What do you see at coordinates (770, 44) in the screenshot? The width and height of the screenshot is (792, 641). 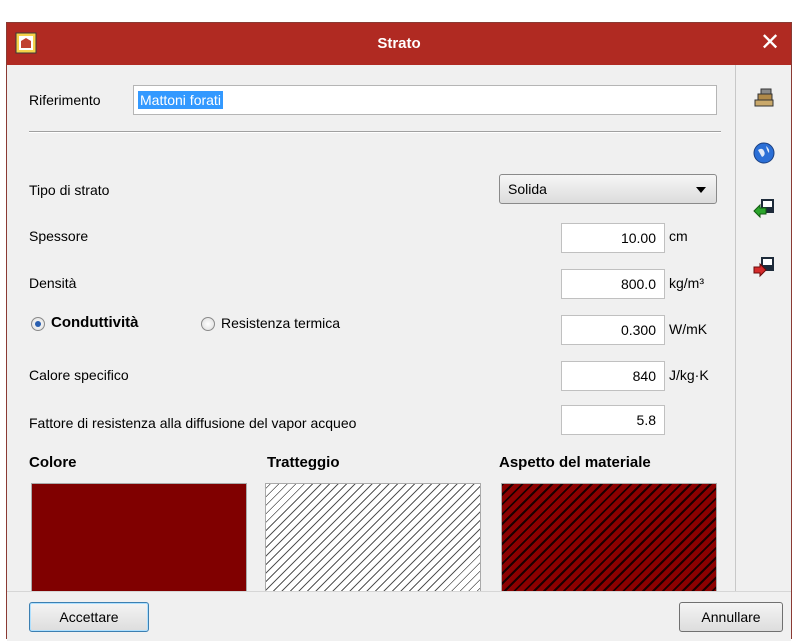 I see `close-button: ✕` at bounding box center [770, 44].